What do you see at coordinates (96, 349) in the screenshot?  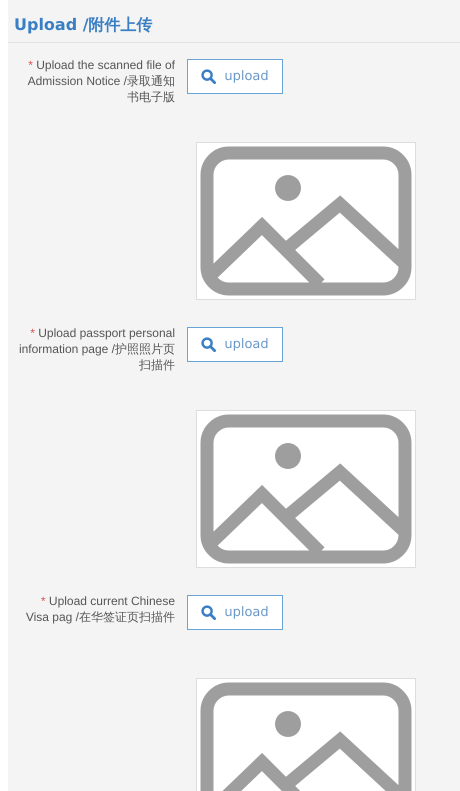 I see `field-label: * Upload passport personal information page /护照照片页扫描件` at bounding box center [96, 349].